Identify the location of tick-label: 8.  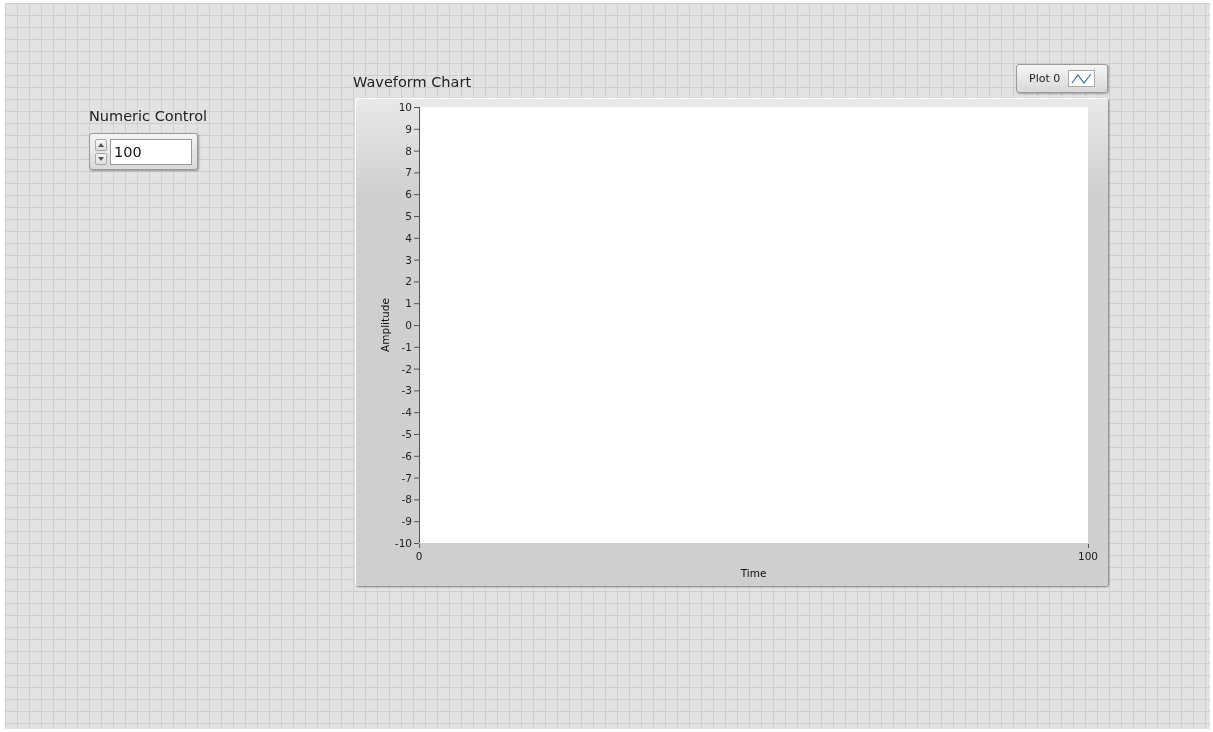
(408, 150).